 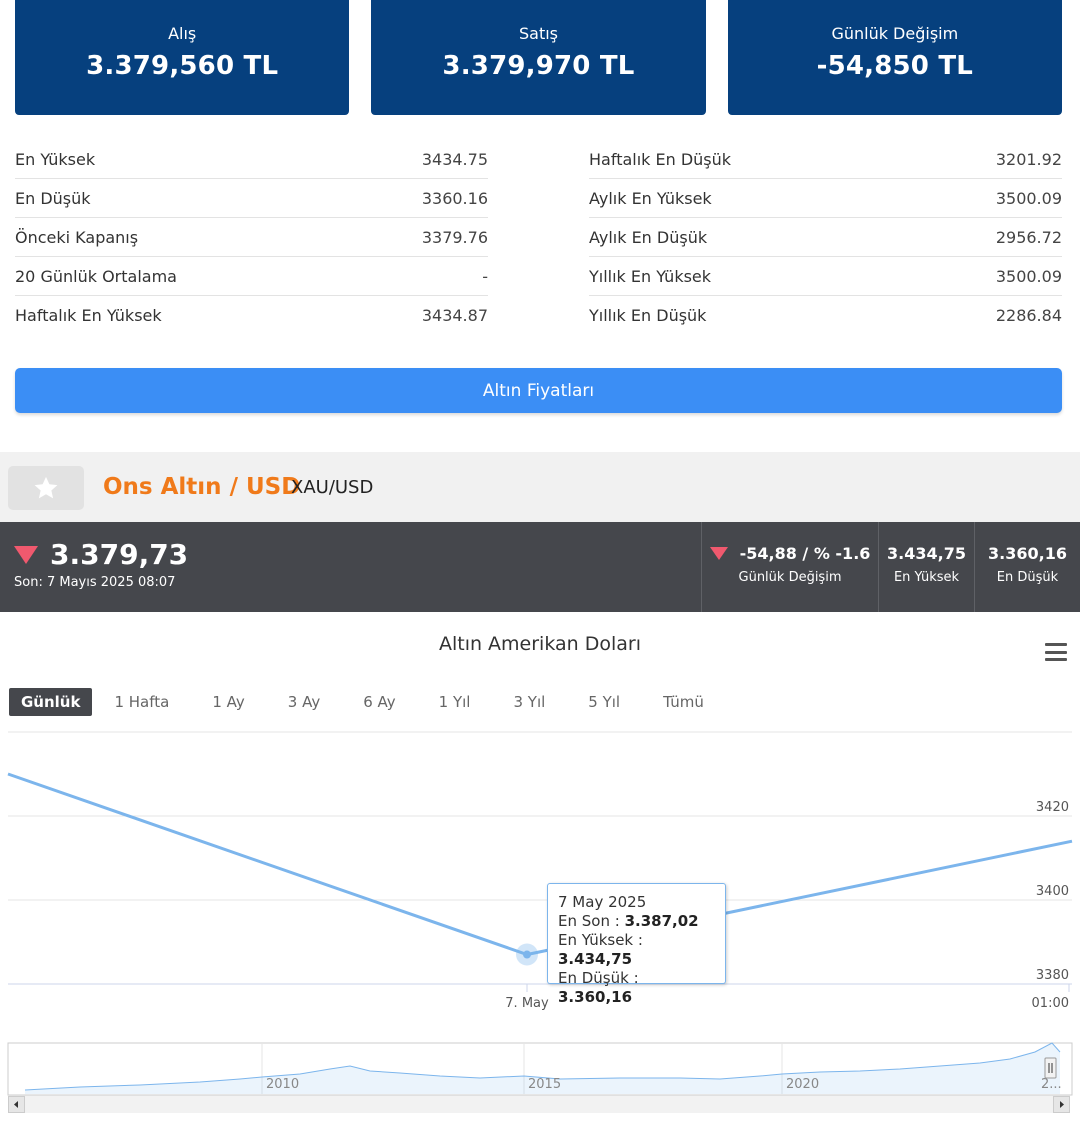 I want to click on stat-row: Aylık En Düşük 2956.72, so click(x=825, y=237).